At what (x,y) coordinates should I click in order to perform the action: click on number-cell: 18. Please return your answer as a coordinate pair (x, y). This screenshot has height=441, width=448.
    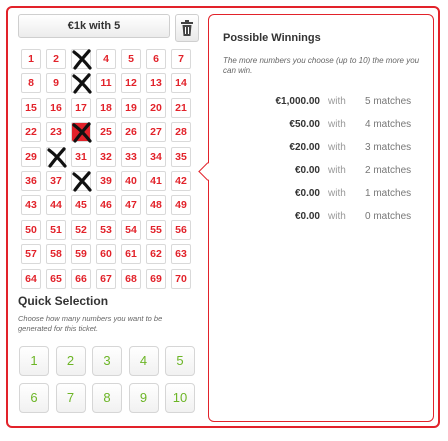
    Looking at the image, I should click on (106, 107).